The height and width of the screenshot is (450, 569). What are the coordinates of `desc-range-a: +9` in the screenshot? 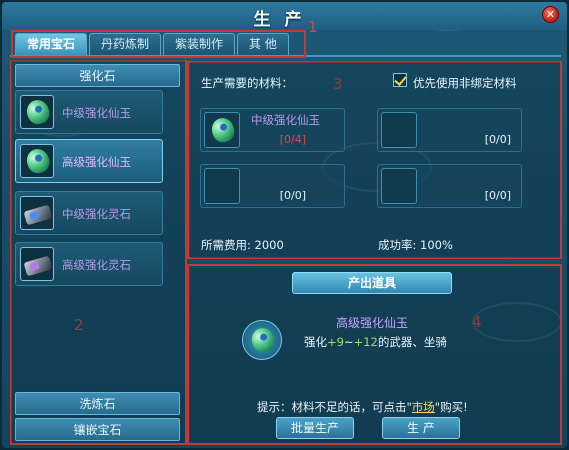 It's located at (335, 342).